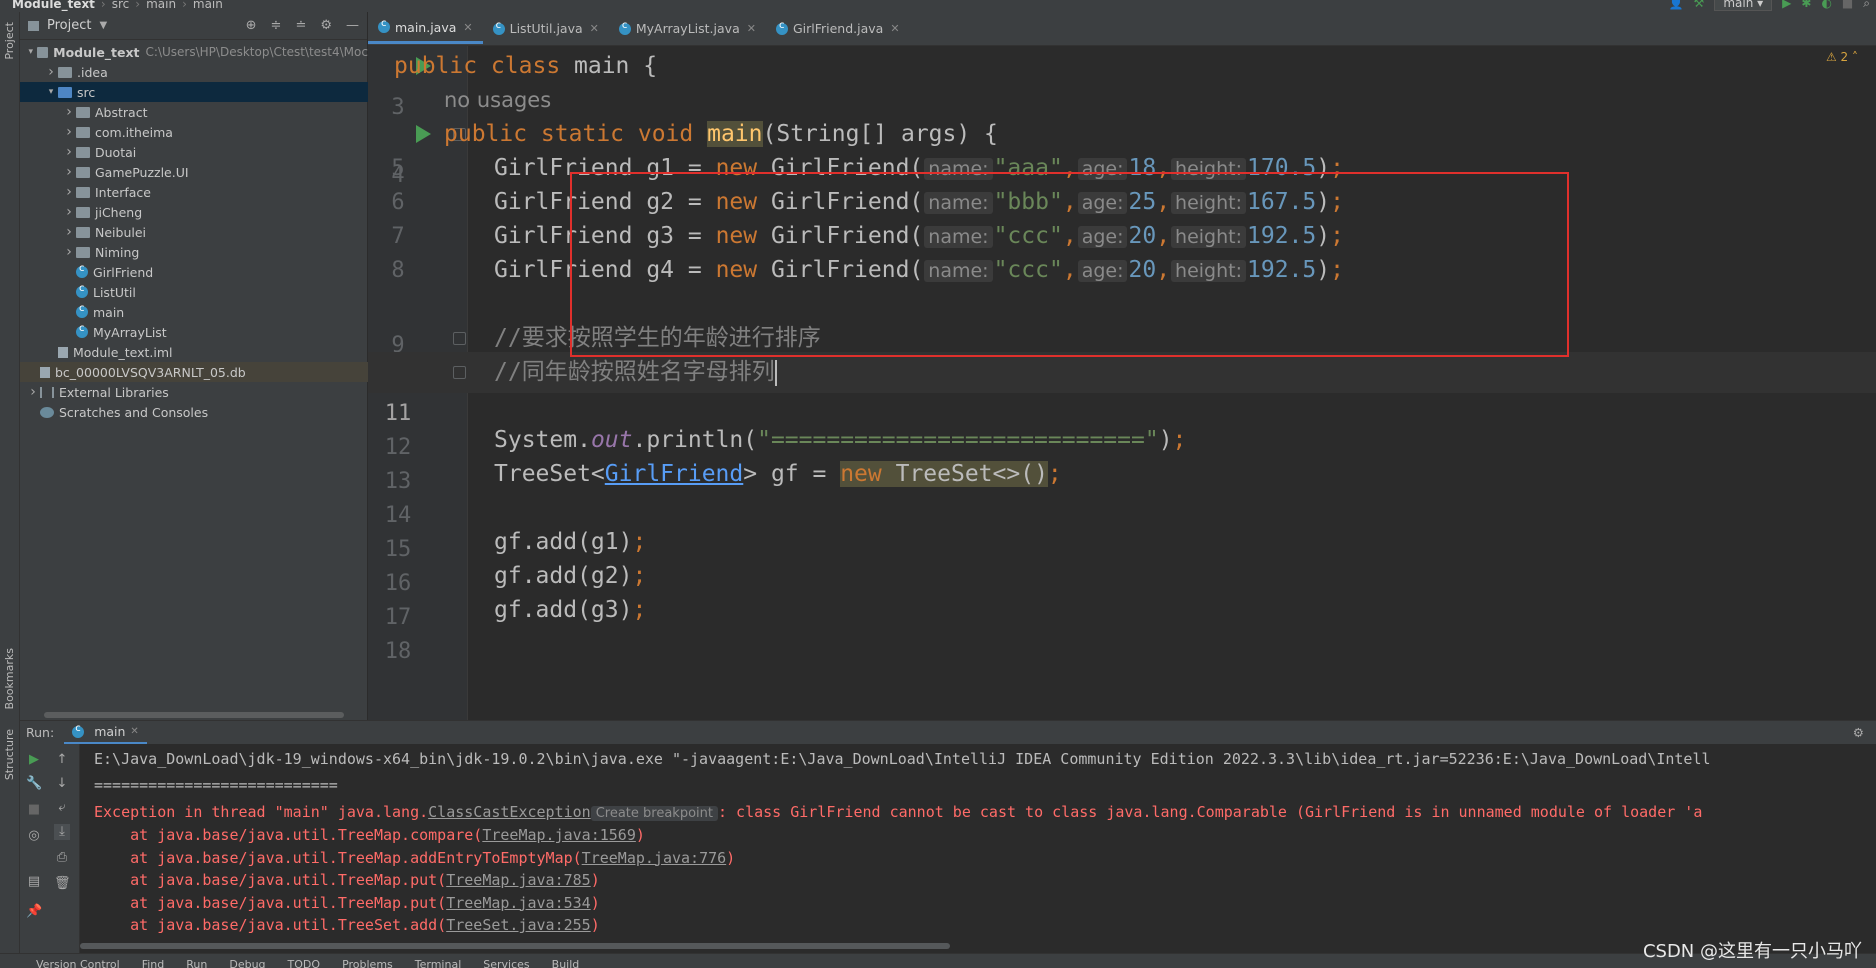  Describe the element at coordinates (194, 92) in the screenshot. I see `tree-item: ▾ src` at that location.